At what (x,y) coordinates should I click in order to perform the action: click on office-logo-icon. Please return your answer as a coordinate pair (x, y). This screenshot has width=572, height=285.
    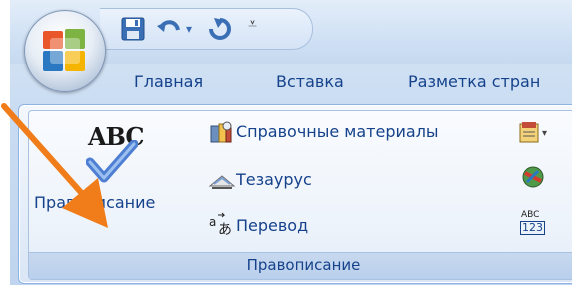
    Looking at the image, I should click on (65, 51).